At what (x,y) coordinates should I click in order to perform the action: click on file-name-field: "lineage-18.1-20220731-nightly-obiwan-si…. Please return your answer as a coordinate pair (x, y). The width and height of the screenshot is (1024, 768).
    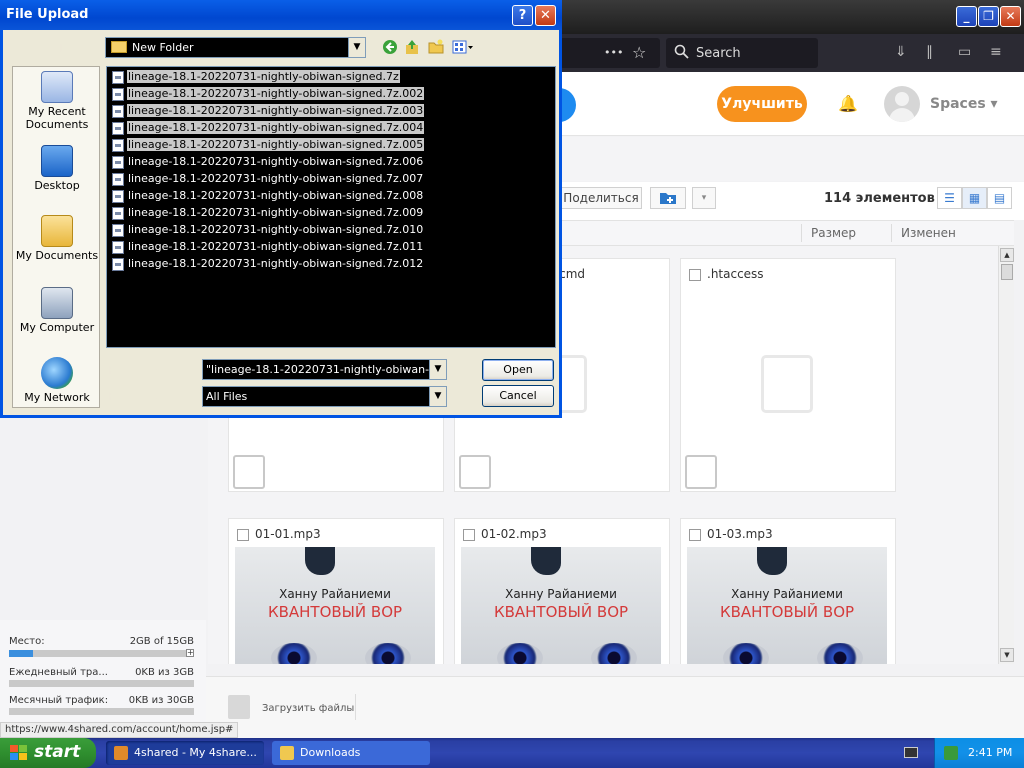
    Looking at the image, I should click on (324, 369).